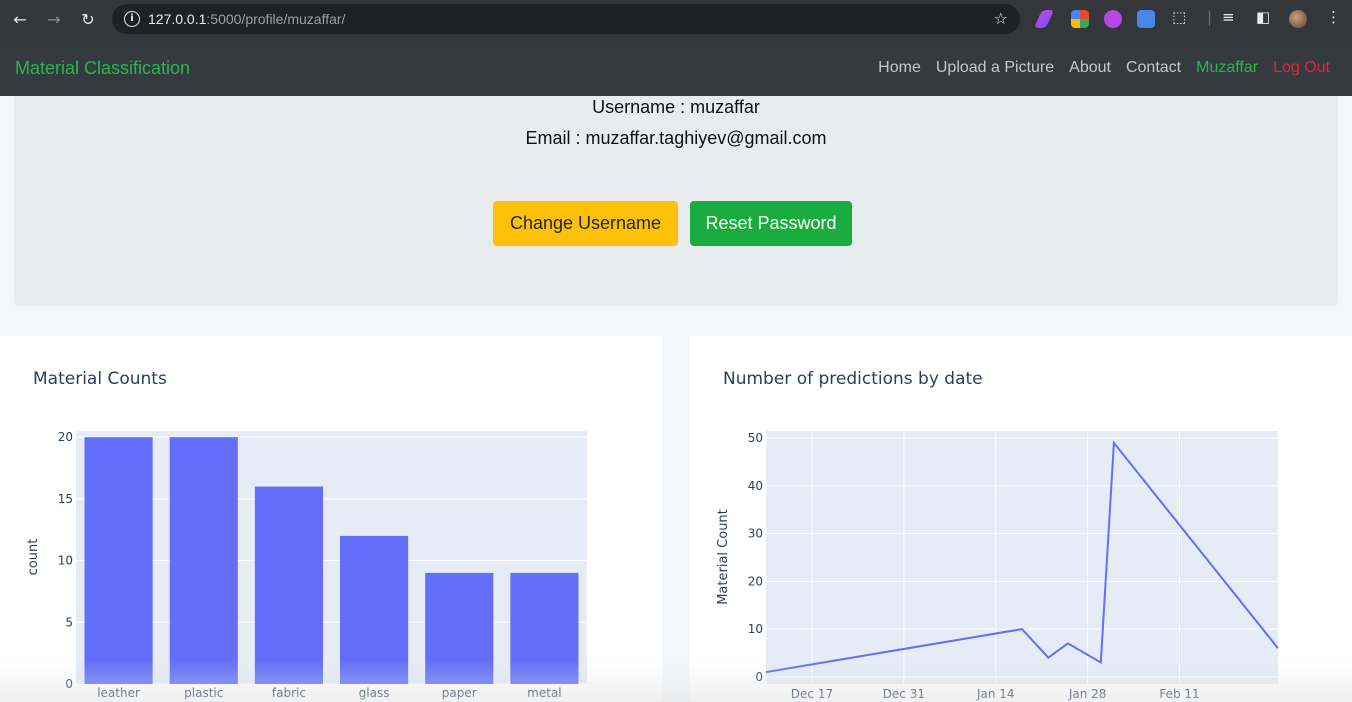 The width and height of the screenshot is (1352, 702). Describe the element at coordinates (1298, 19) in the screenshot. I see `profile-avatar` at that location.